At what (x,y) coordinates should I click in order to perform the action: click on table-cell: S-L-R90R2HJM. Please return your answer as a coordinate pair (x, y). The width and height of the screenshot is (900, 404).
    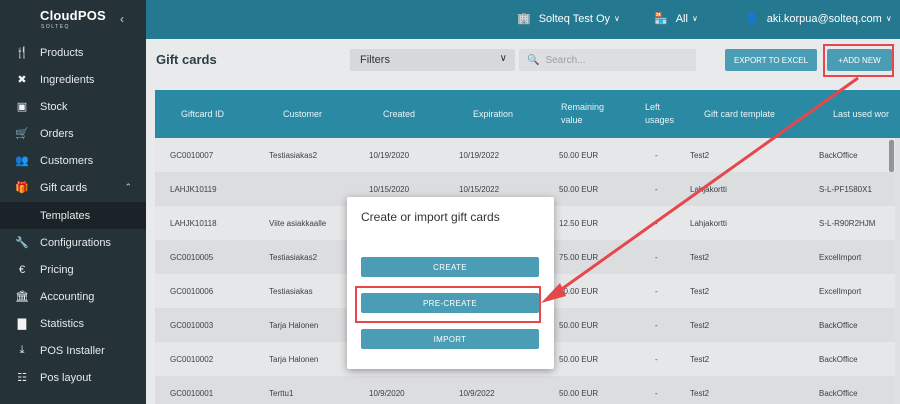
    Looking at the image, I should click on (847, 223).